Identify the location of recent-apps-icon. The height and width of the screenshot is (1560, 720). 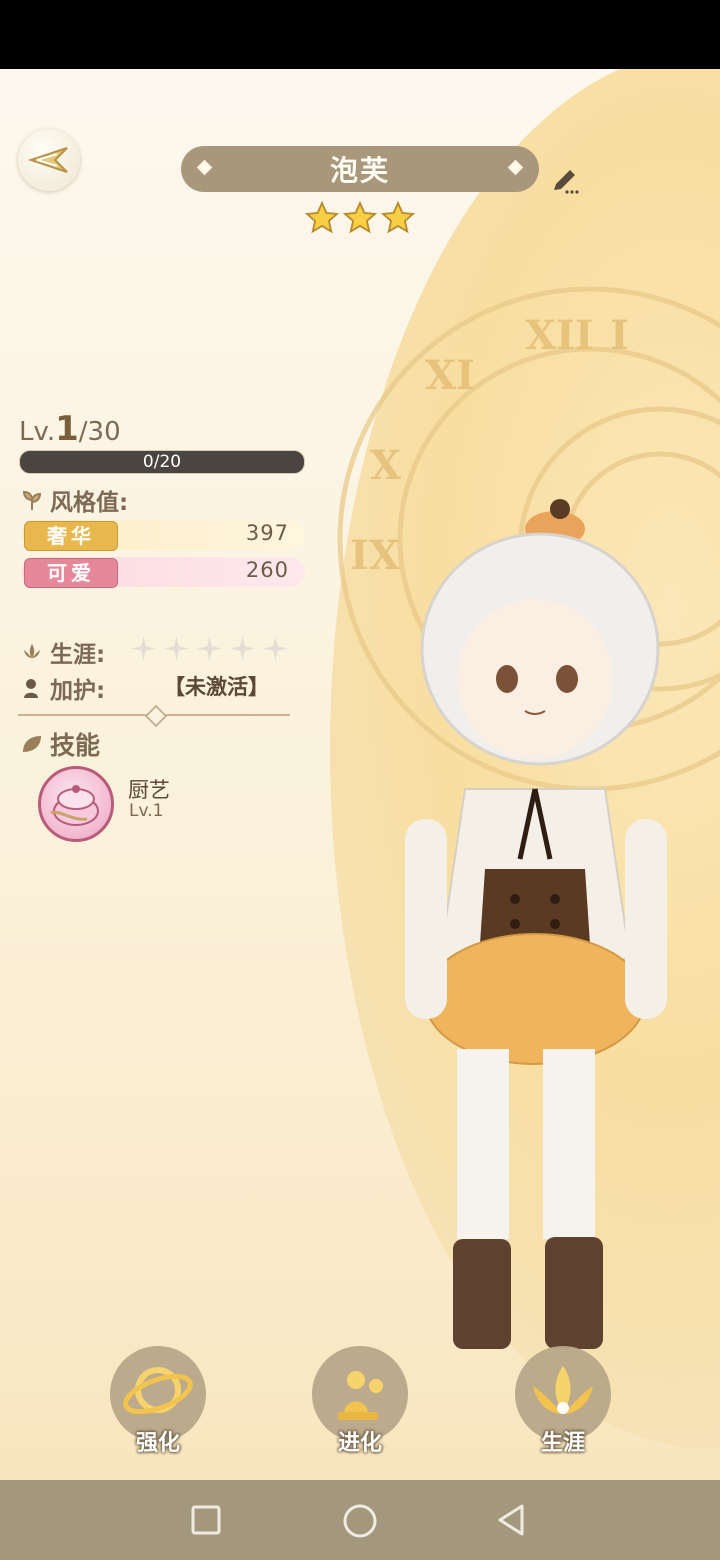
(206, 1520).